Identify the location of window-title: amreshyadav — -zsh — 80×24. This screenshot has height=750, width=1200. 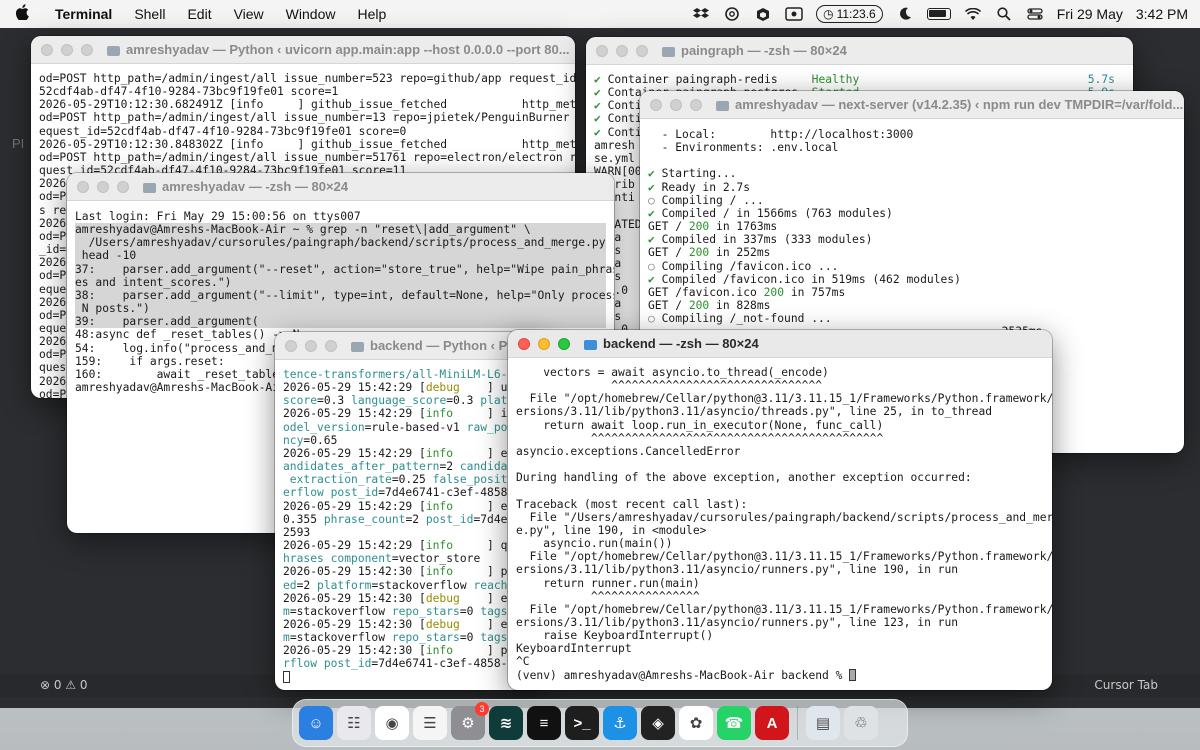
(255, 186).